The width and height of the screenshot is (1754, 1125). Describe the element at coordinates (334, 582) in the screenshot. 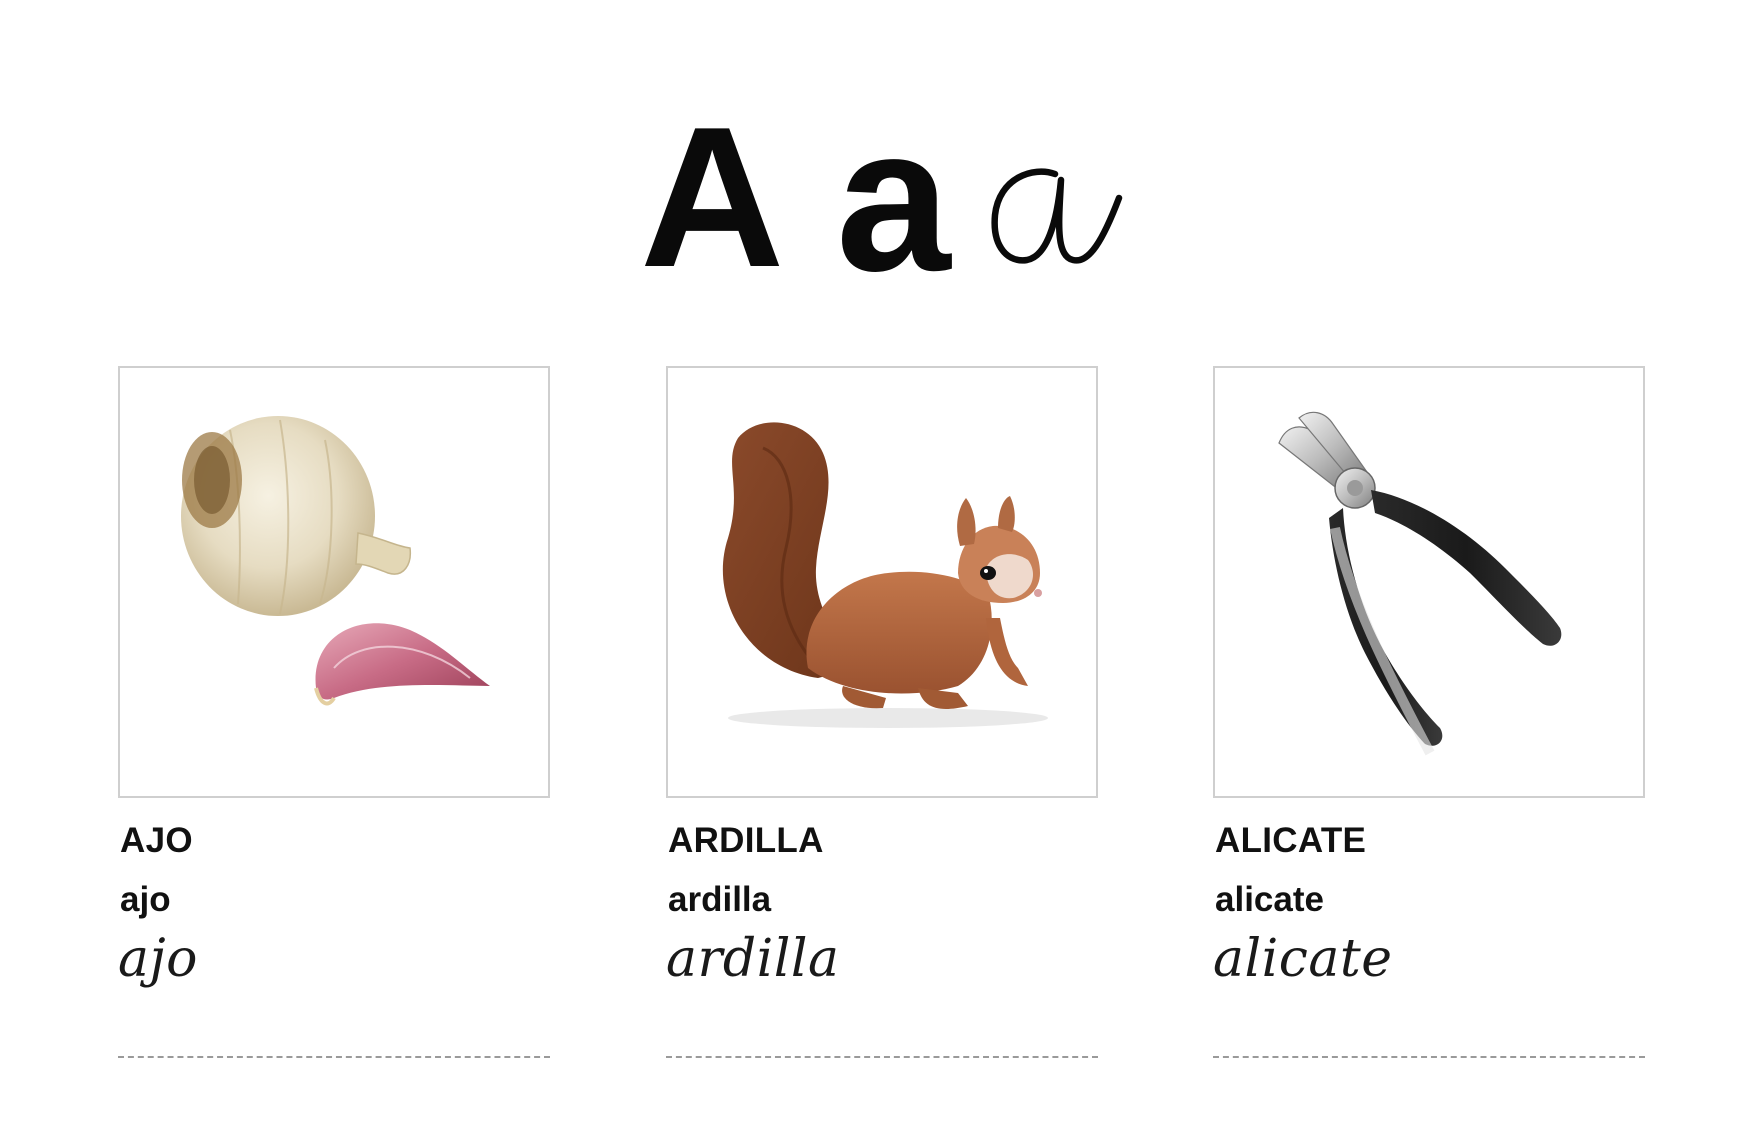

I see `garlic-photo` at that location.